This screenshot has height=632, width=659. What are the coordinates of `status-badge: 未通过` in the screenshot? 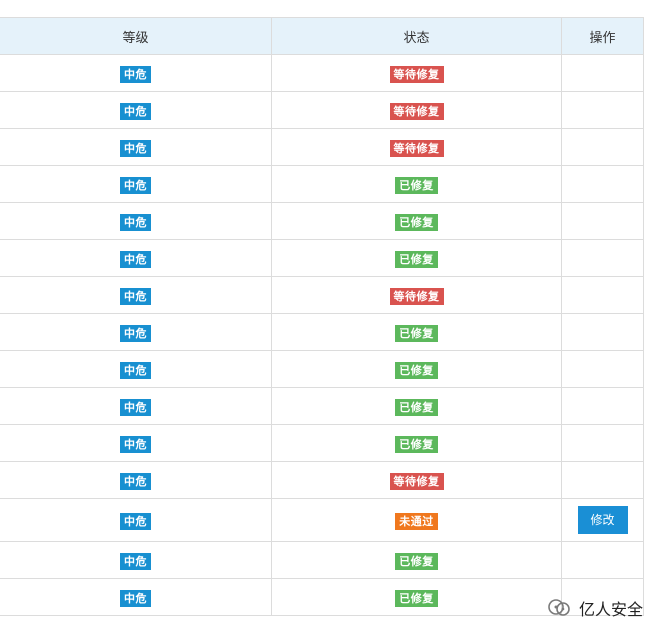 It's located at (416, 521).